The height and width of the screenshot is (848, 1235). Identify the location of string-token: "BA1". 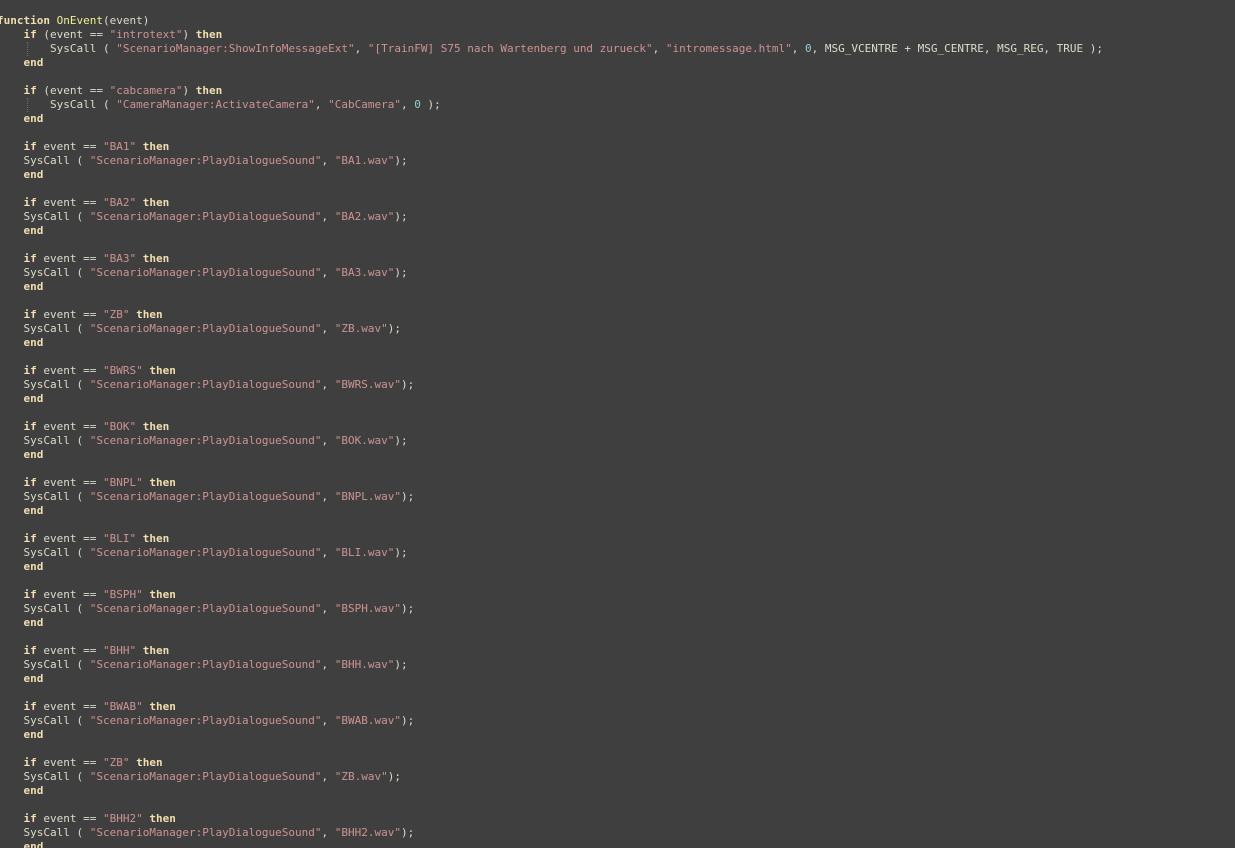
(119, 146).